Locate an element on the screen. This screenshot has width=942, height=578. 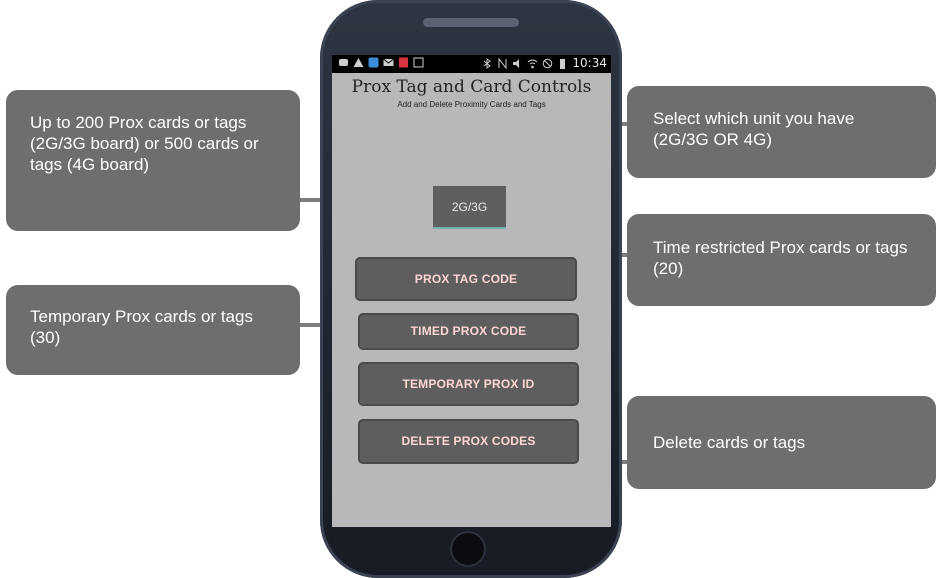
unit-selector: 2G/3G is located at coordinates (469, 207).